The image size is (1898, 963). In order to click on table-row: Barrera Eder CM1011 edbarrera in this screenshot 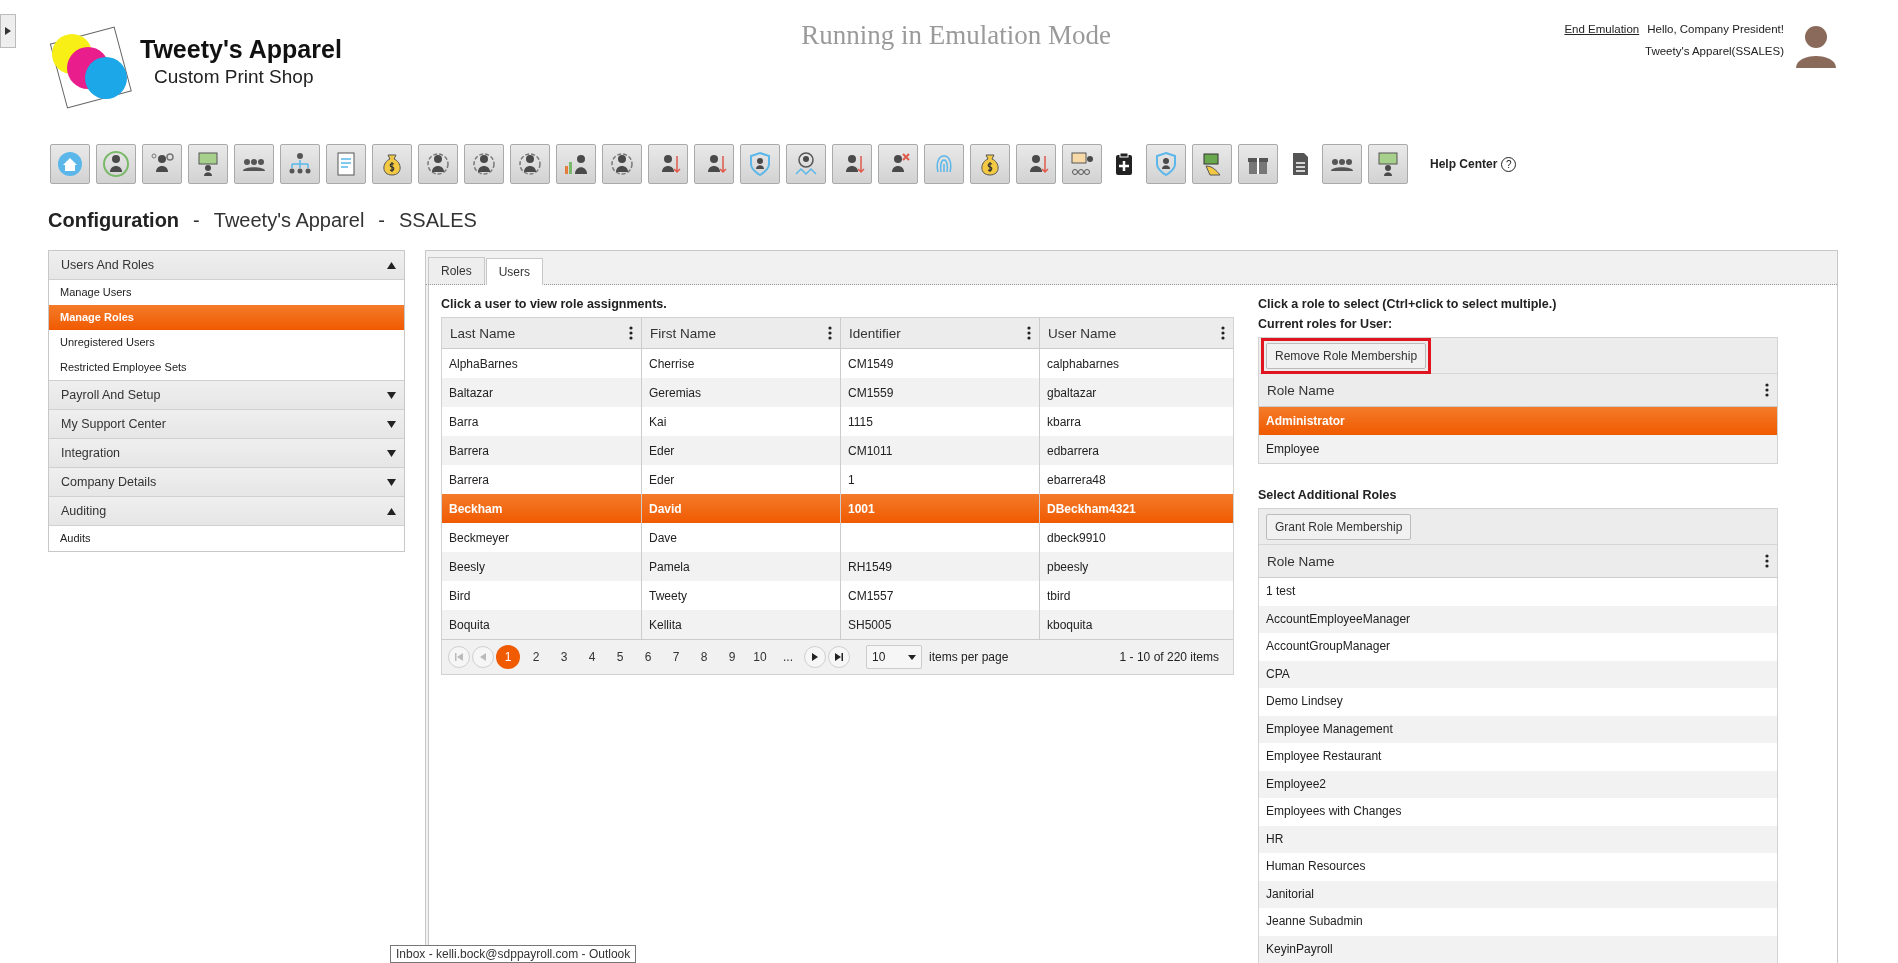, I will do `click(837, 450)`.